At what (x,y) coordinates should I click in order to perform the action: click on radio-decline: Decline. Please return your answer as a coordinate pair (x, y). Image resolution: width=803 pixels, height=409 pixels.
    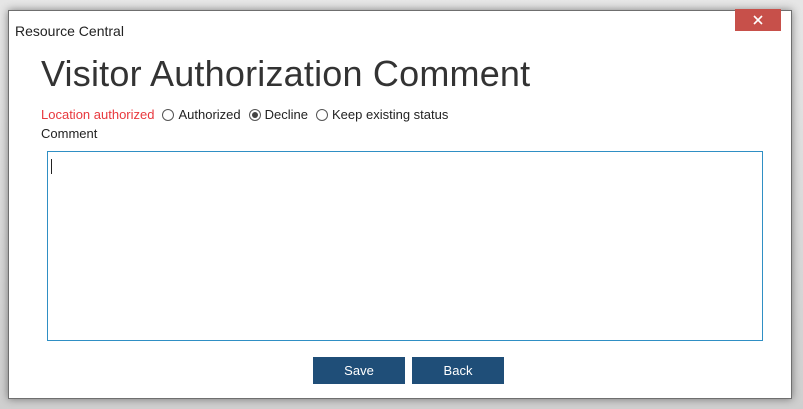
    Looking at the image, I should click on (278, 114).